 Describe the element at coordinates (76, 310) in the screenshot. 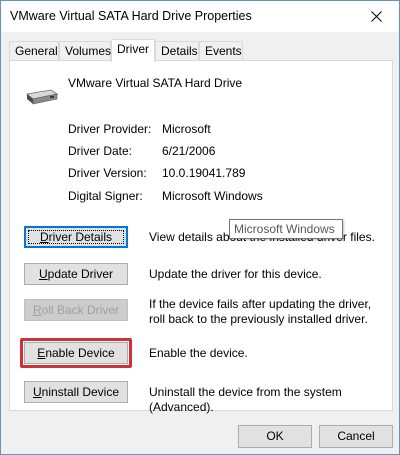

I see `roll-back-driver-button: Roll Back Driver` at that location.